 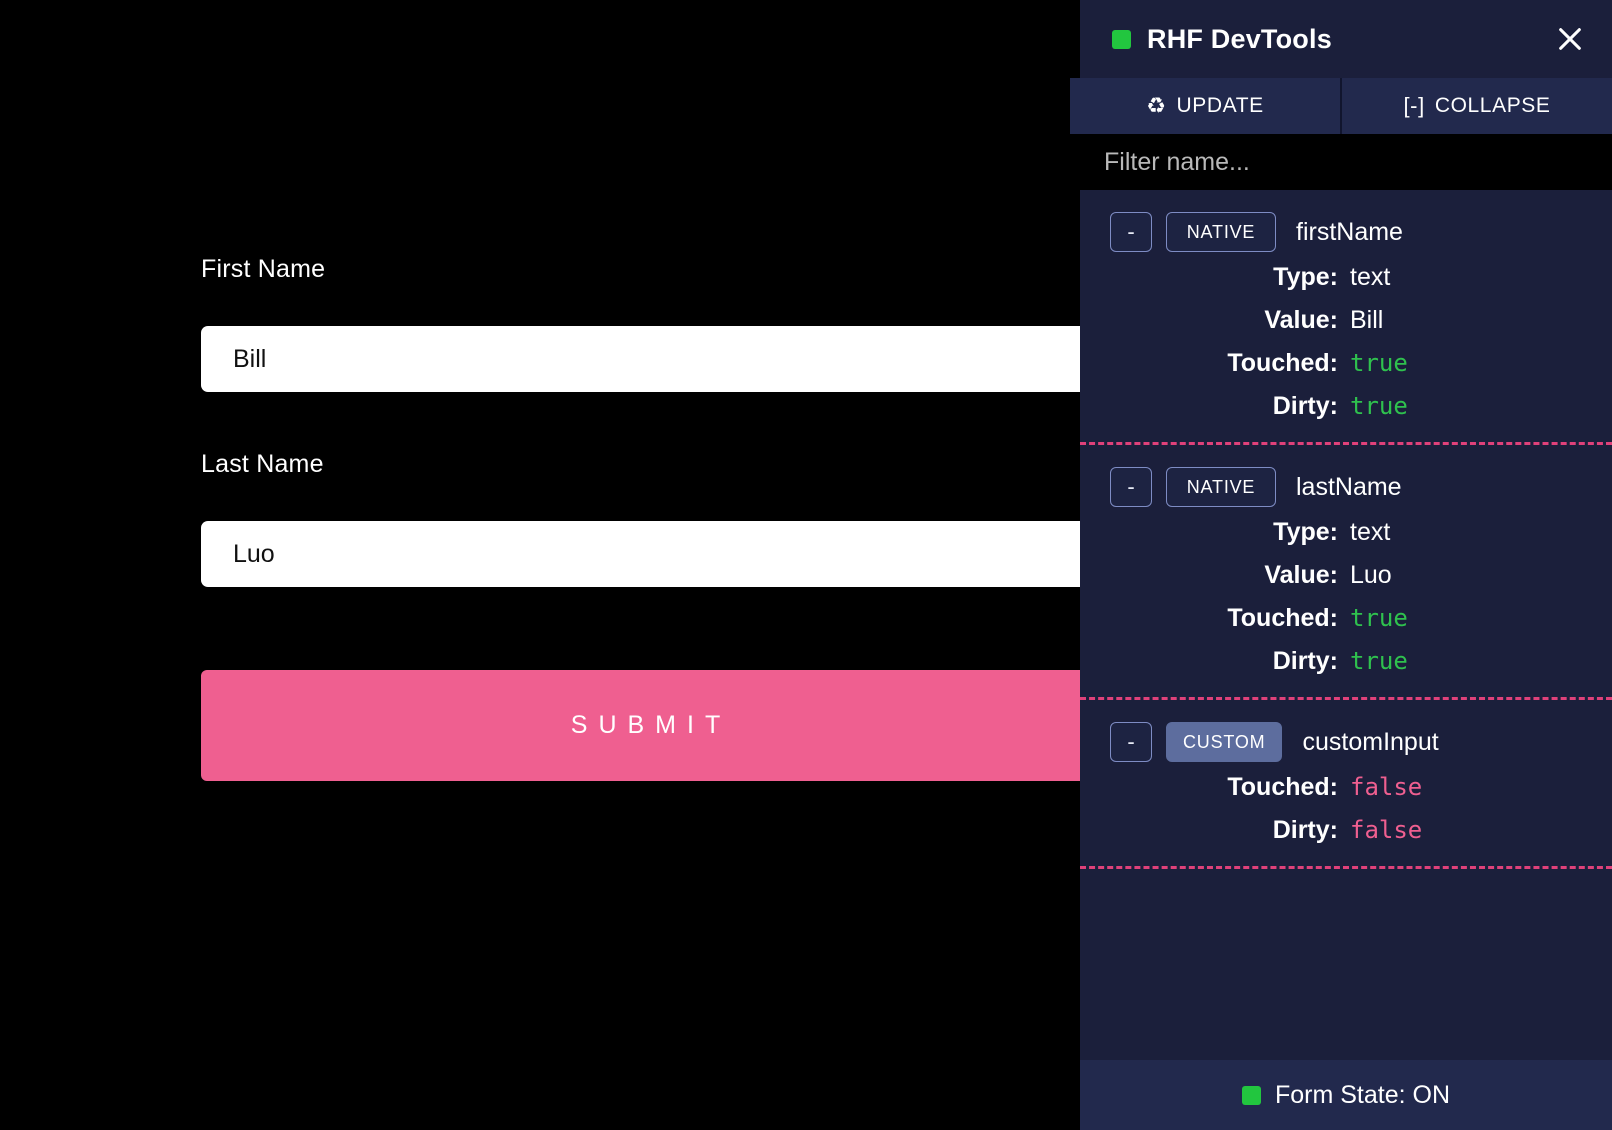 I want to click on submit-button: SUBMIT, so click(x=651, y=725).